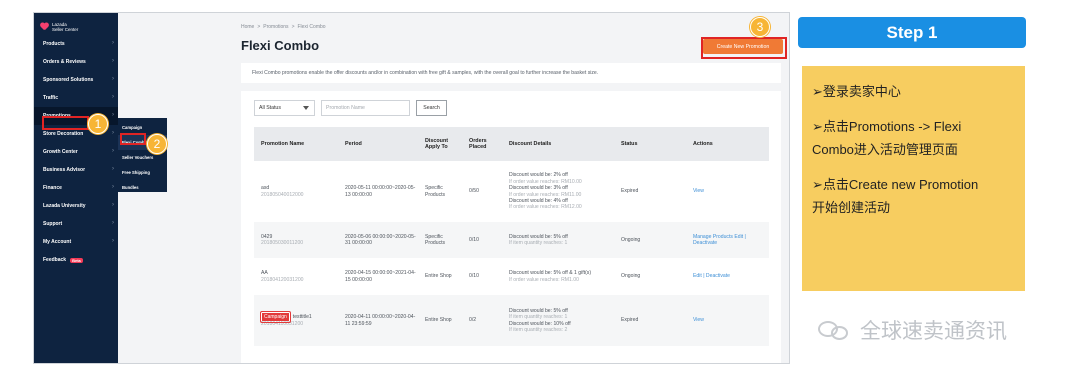 The width and height of the screenshot is (1080, 379). What do you see at coordinates (887, 126) in the screenshot?
I see `step-line-click-promotions: ➢点击Promotions -> Flexi` at bounding box center [887, 126].